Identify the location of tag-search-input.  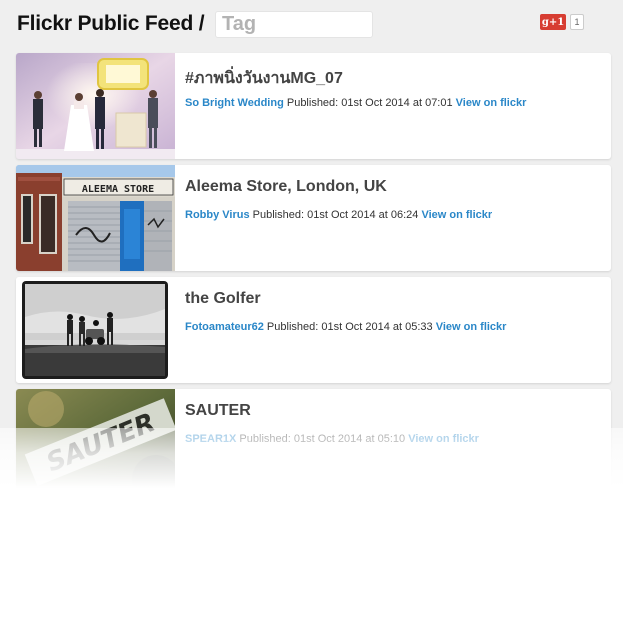
(294, 24).